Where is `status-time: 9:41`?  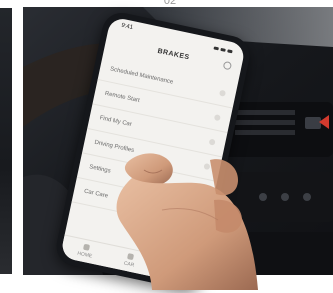
status-time: 9:41 is located at coordinates (127, 27).